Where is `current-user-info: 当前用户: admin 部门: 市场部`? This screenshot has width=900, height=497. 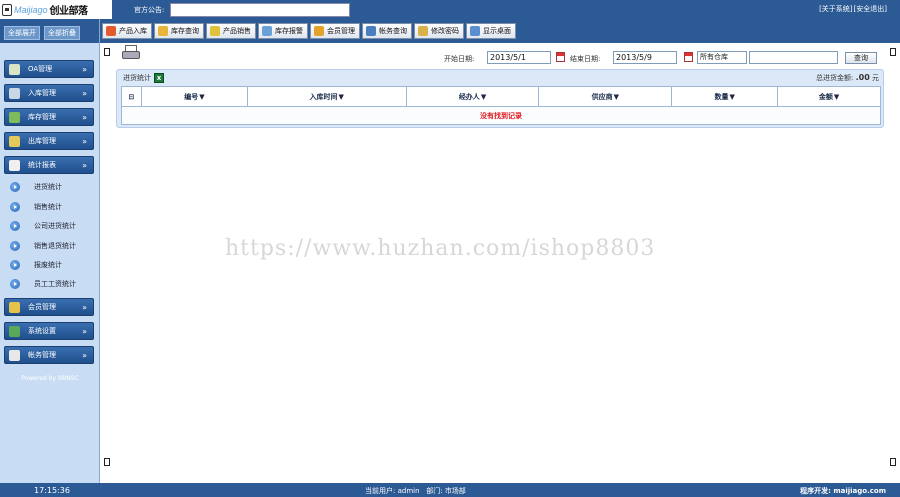 current-user-info: 当前用户: admin 部门: 市场部 is located at coordinates (415, 491).